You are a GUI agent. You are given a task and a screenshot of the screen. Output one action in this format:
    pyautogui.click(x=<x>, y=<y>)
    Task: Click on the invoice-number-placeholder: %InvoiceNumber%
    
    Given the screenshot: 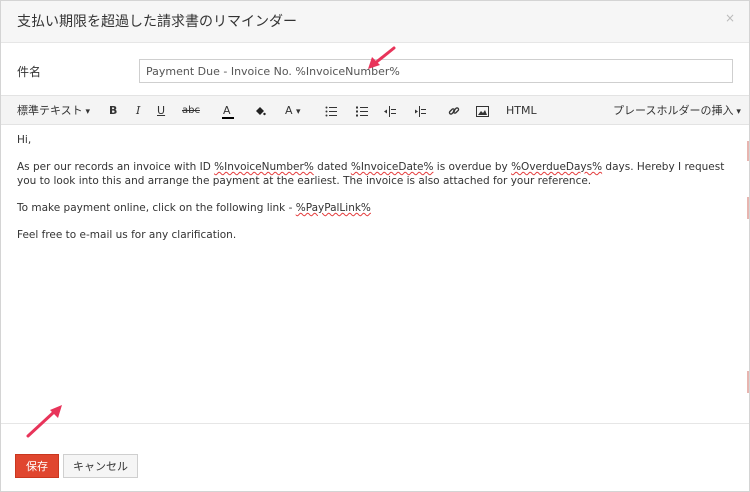 What is the action you would take?
    pyautogui.click(x=264, y=167)
    